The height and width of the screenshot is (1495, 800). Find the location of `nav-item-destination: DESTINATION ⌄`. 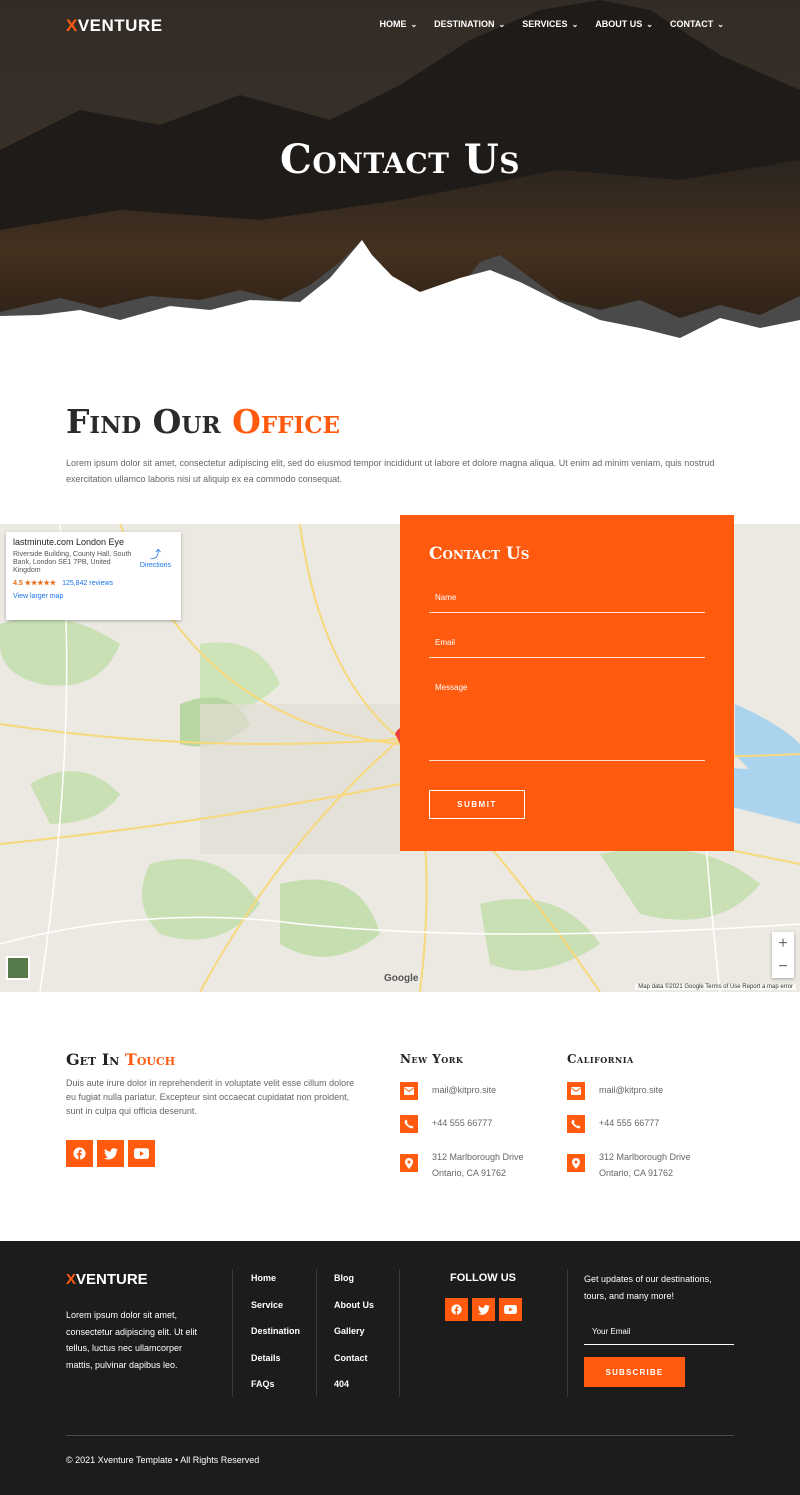

nav-item-destination: DESTINATION ⌄ is located at coordinates (469, 24).